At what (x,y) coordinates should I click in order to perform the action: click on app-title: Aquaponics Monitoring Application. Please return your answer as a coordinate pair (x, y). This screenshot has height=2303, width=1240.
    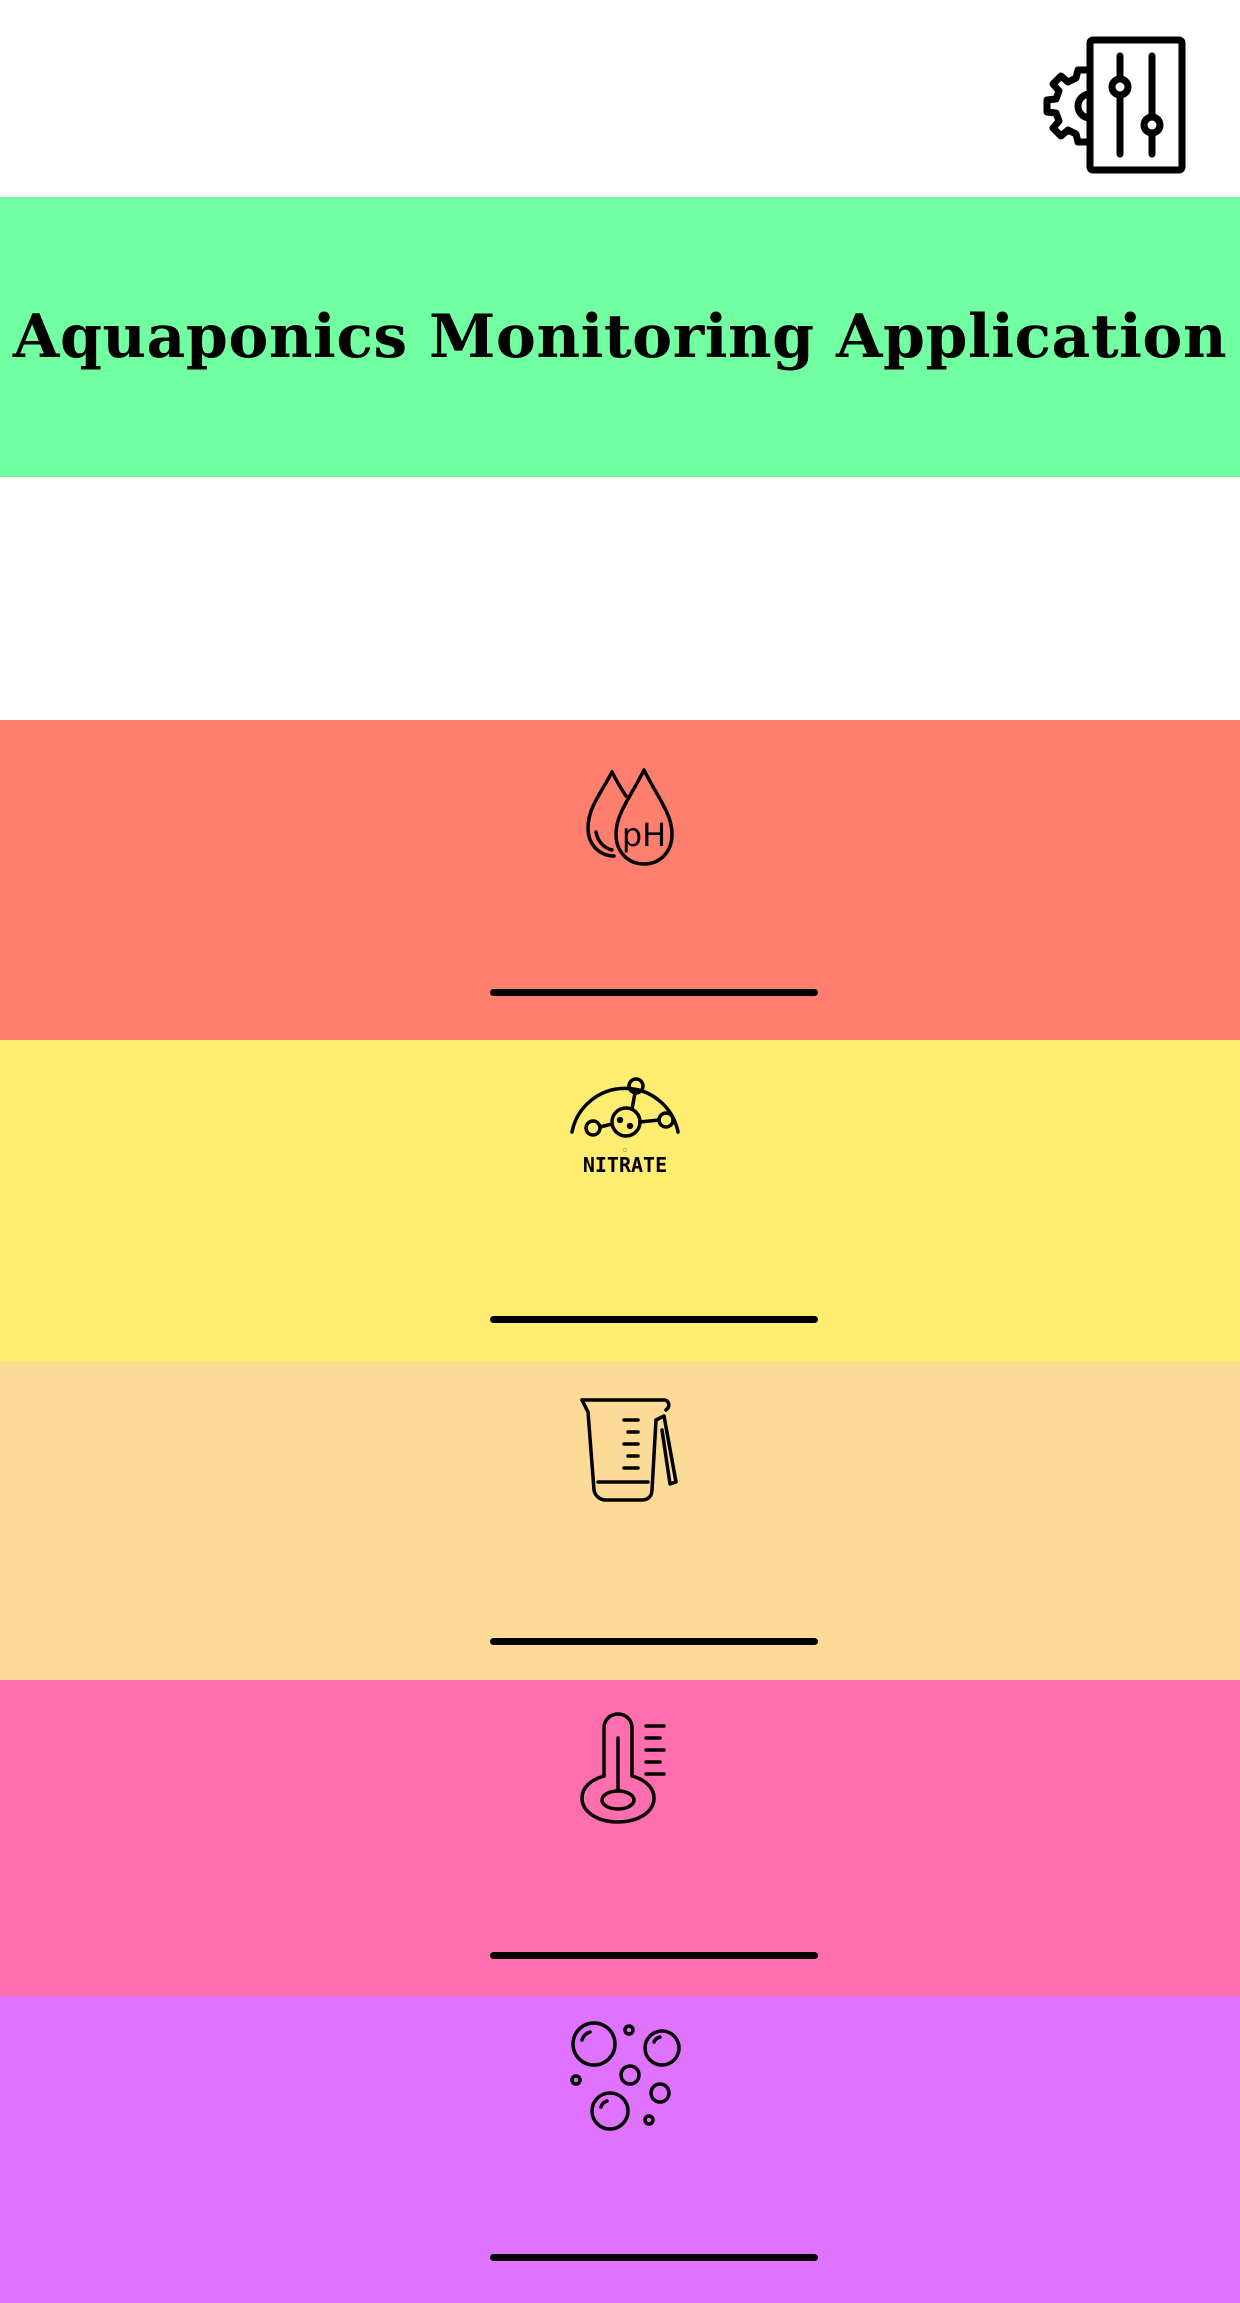
    Looking at the image, I should click on (620, 337).